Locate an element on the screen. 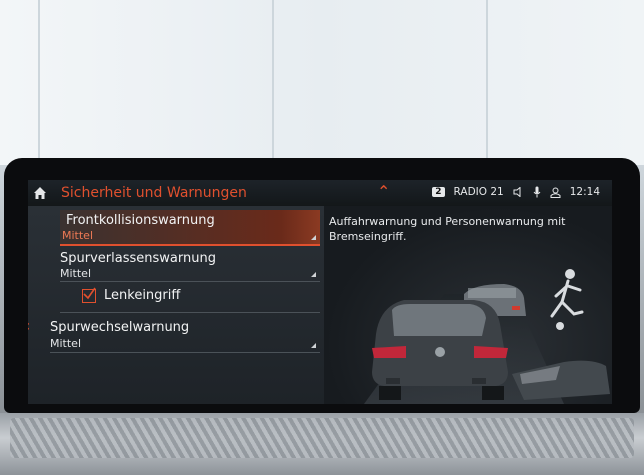 Image resolution: width=644 pixels, height=475 pixels. air-vent-grille is located at coordinates (322, 438).